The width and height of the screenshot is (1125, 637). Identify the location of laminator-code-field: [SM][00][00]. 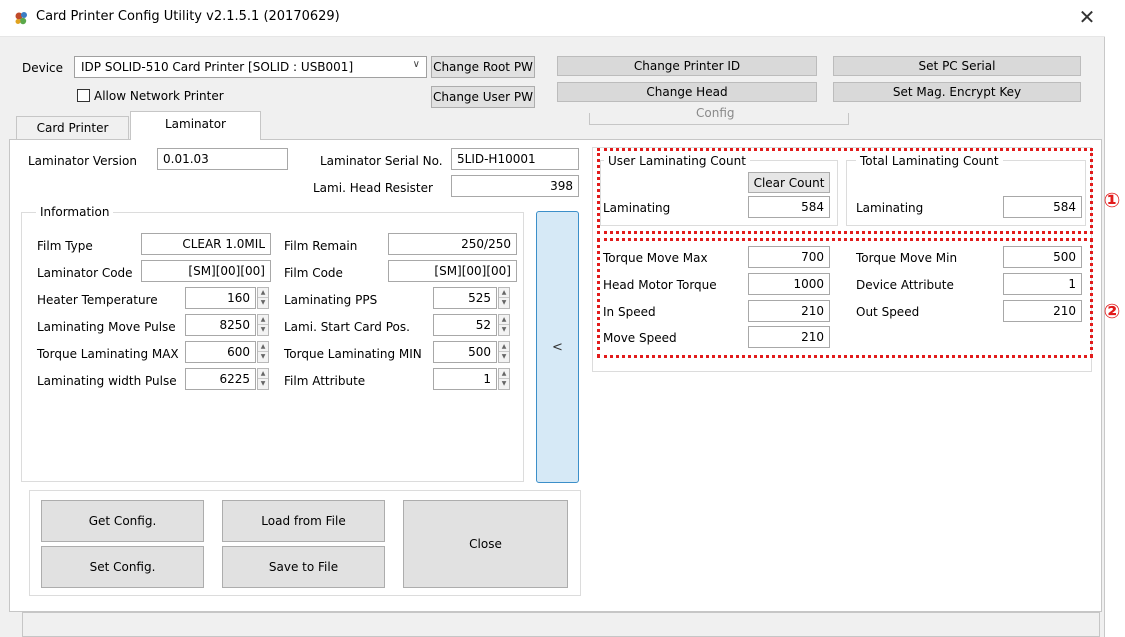
(206, 271).